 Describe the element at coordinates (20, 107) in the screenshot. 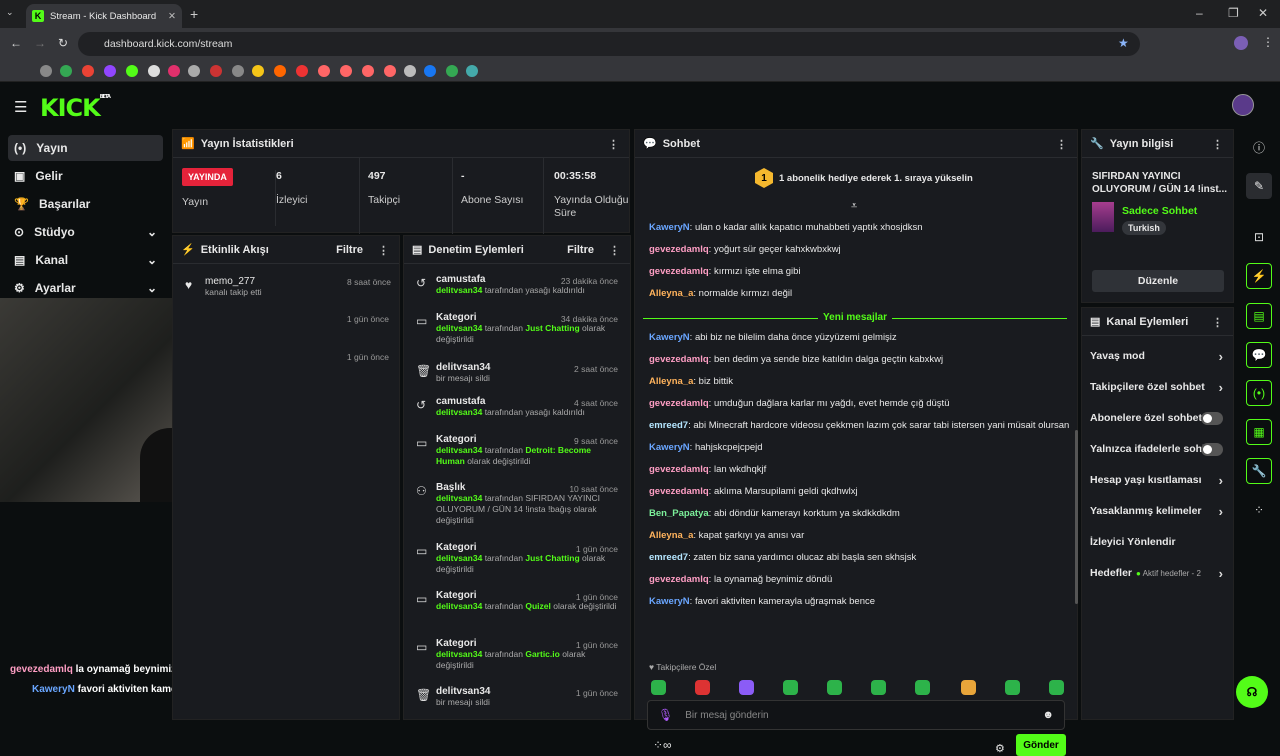

I see `hamburger-menu-icon: ☰` at that location.